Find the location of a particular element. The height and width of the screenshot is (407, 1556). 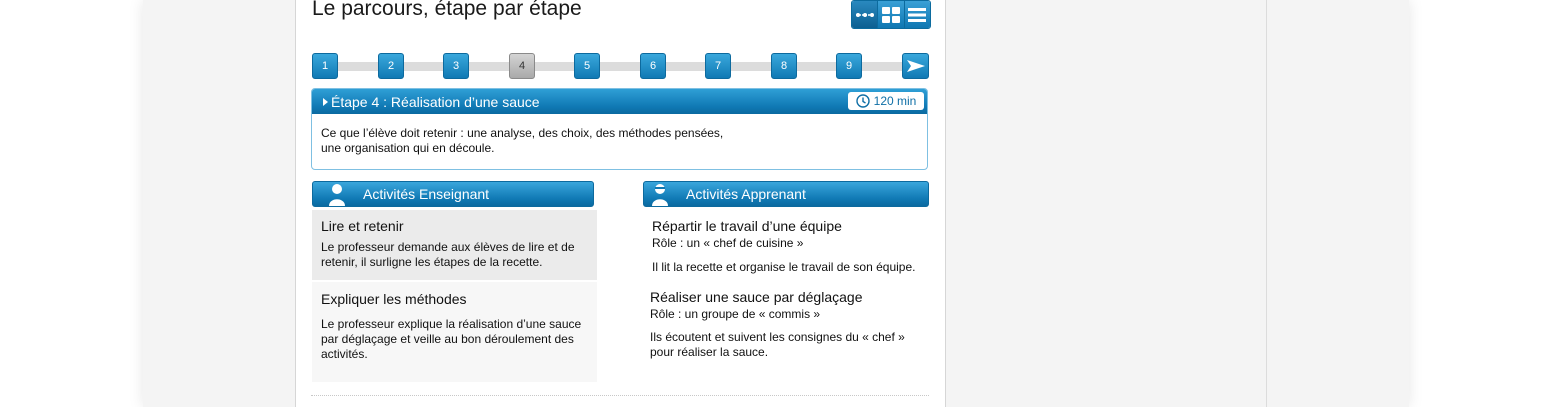

grid-view-button is located at coordinates (891, 14).